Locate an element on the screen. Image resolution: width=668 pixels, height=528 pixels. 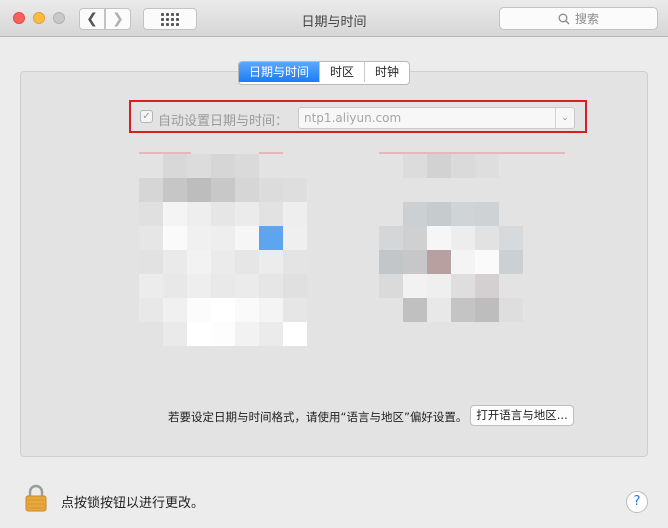
lock-hint-text: 点按锁按钮以进行更改。 is located at coordinates (133, 503).